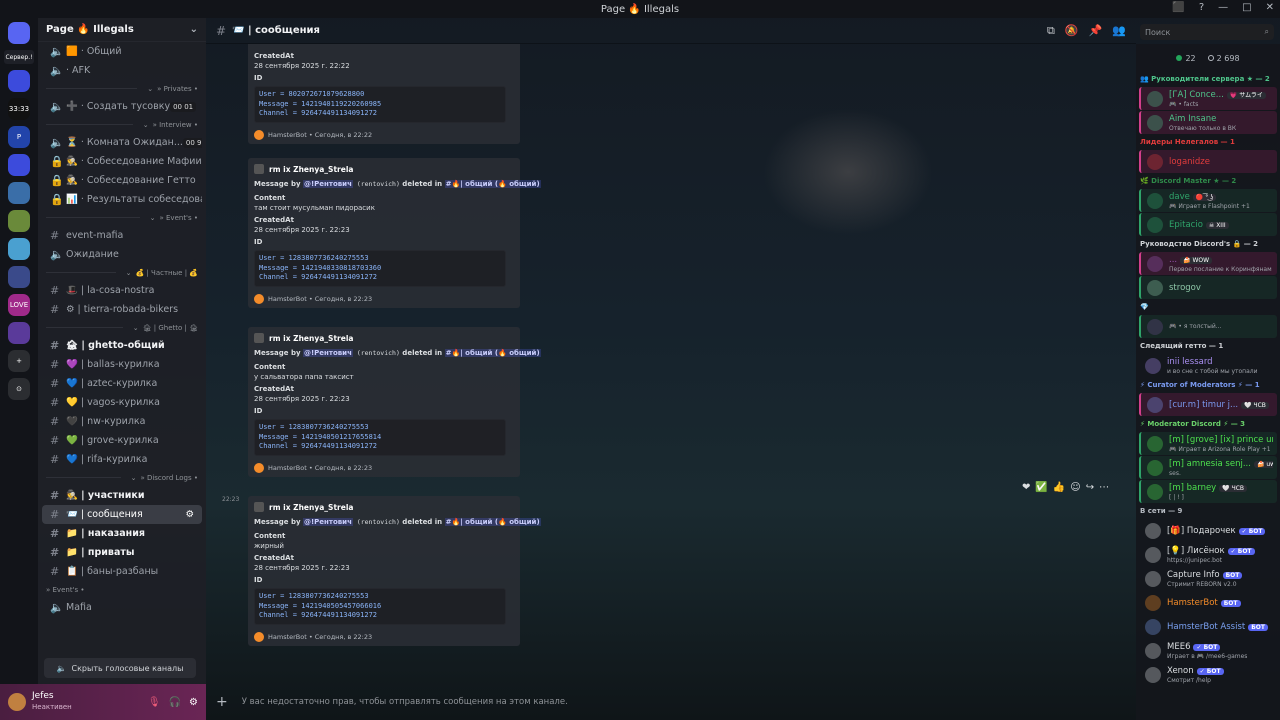 This screenshot has height=720, width=1280. I want to click on member-item: Aim Insane Отвечаю только в ВК, so click(1208, 122).